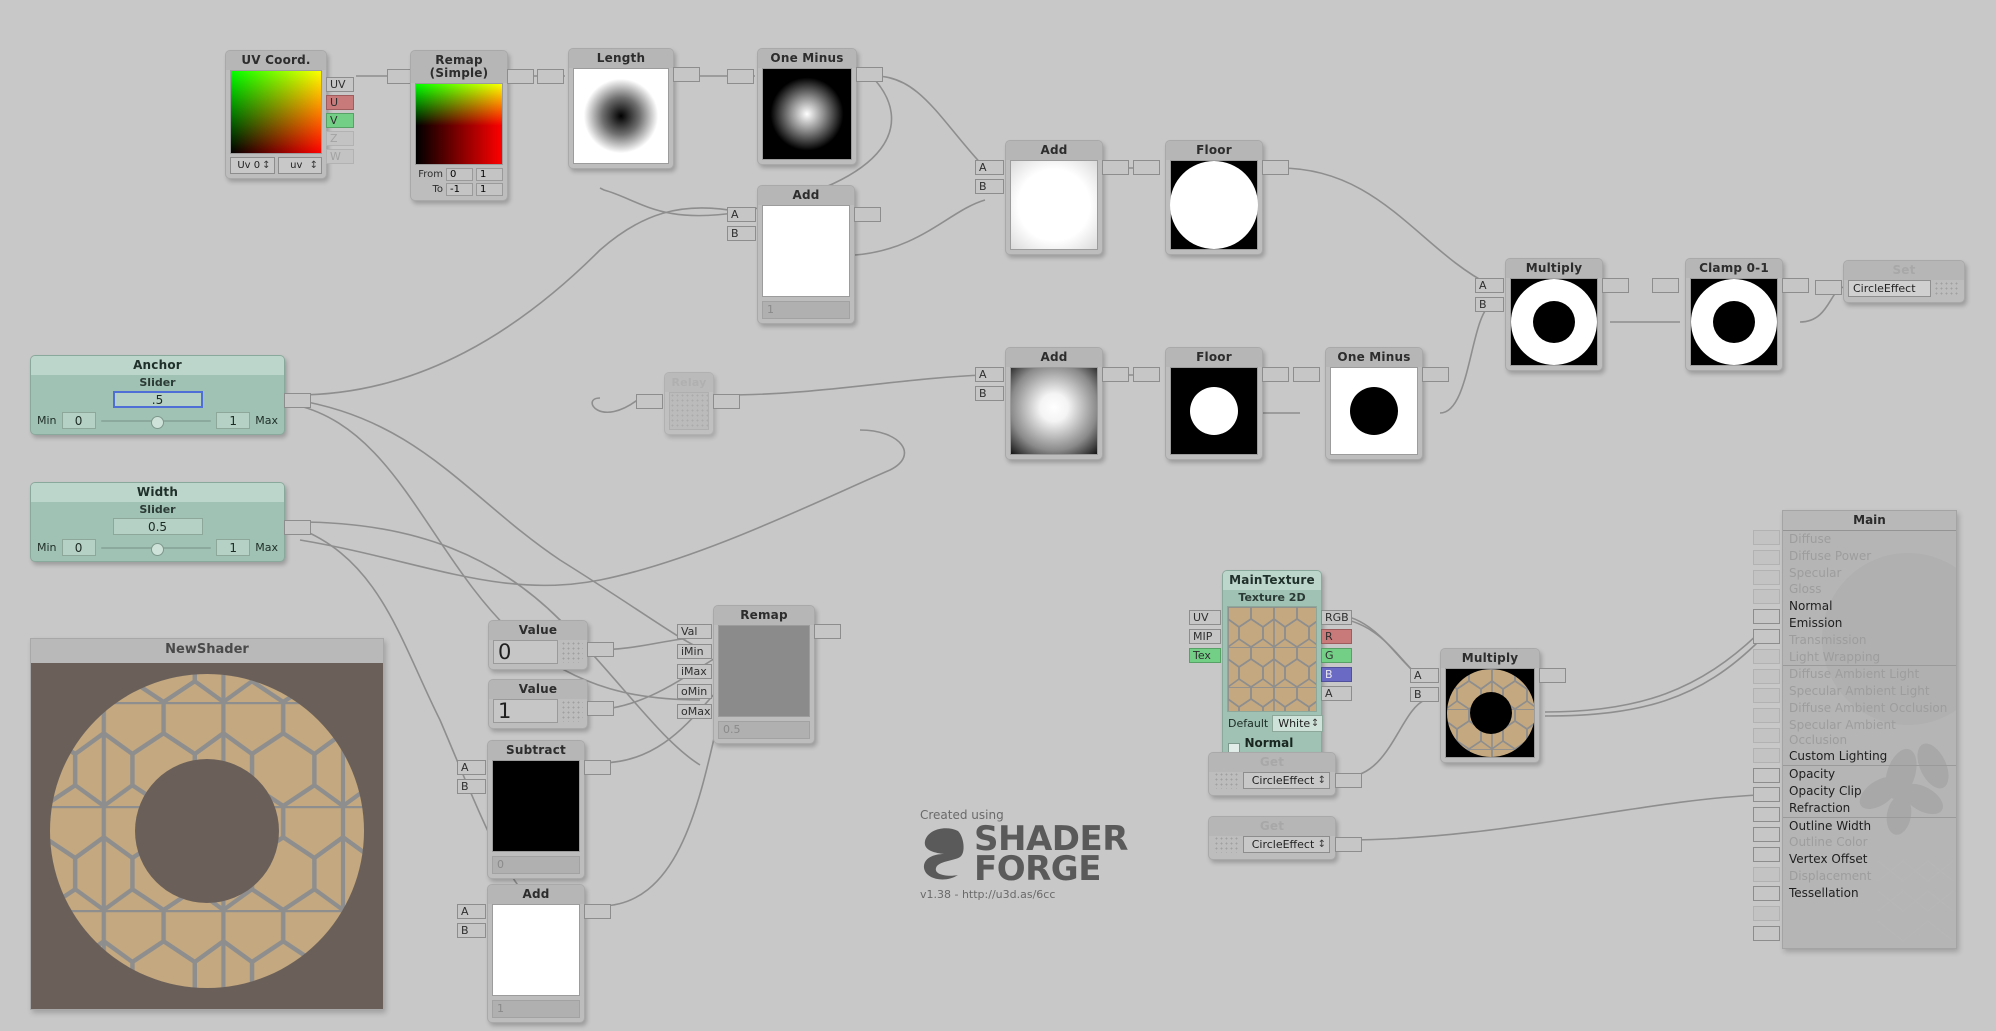  What do you see at coordinates (156, 548) in the screenshot?
I see `width-slider` at bounding box center [156, 548].